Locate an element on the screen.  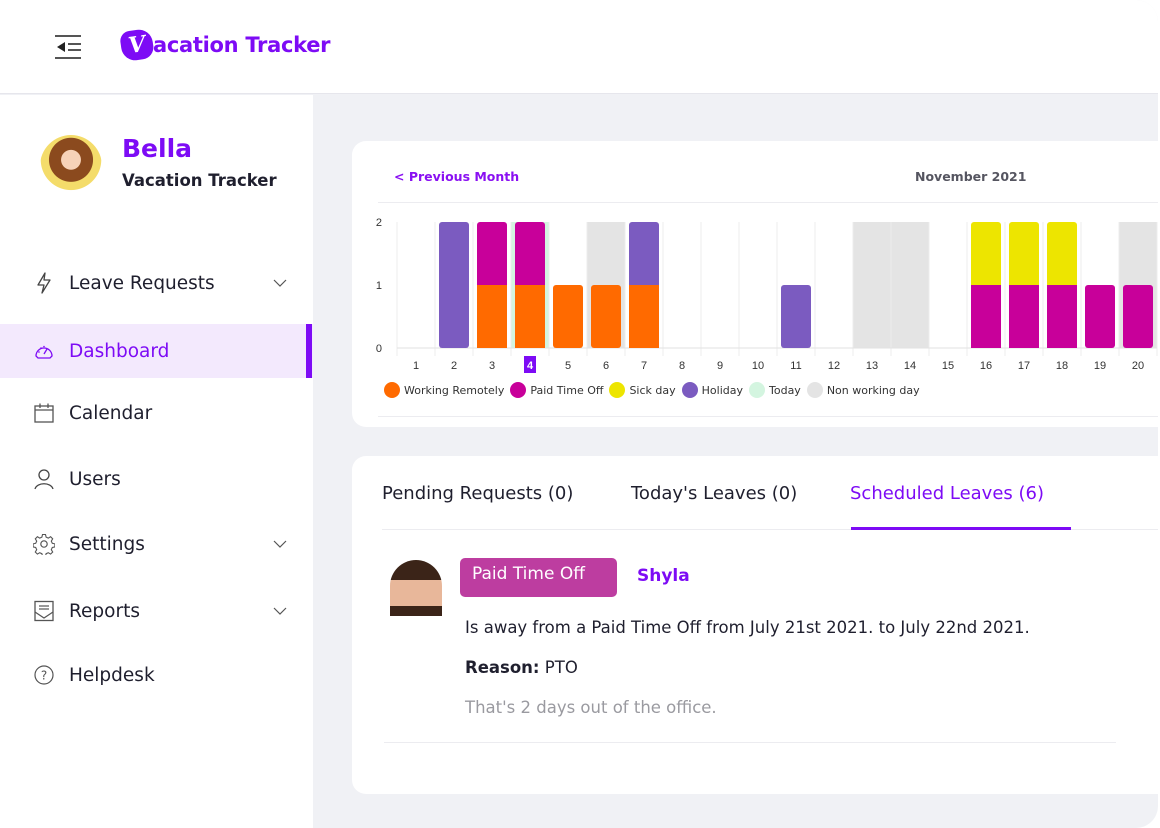
x-tick-label: 12 is located at coordinates (834, 366).